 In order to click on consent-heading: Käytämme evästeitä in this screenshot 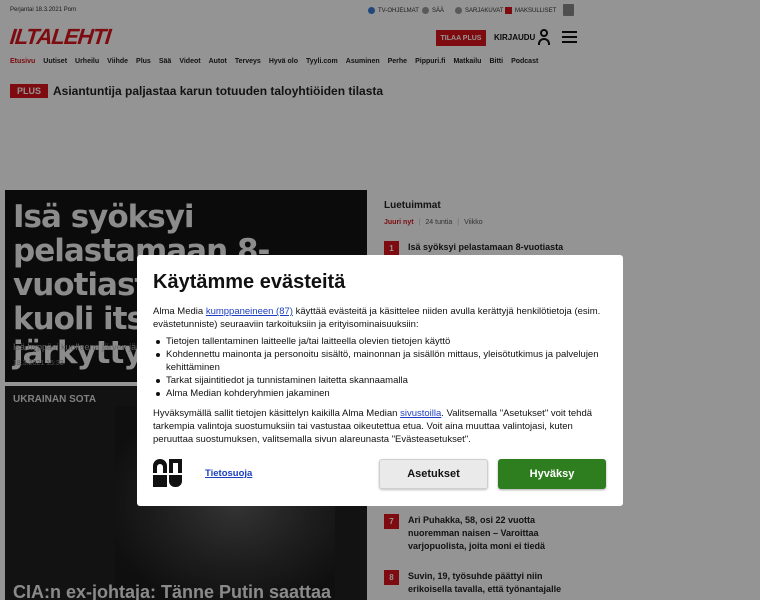, I will do `click(249, 282)`.